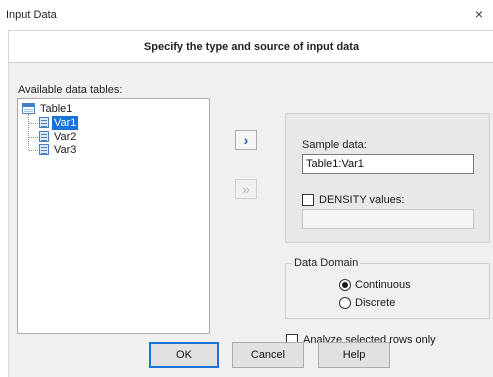 The width and height of the screenshot is (493, 377). What do you see at coordinates (388, 164) in the screenshot?
I see `sample-data-field: Table1:Var1` at bounding box center [388, 164].